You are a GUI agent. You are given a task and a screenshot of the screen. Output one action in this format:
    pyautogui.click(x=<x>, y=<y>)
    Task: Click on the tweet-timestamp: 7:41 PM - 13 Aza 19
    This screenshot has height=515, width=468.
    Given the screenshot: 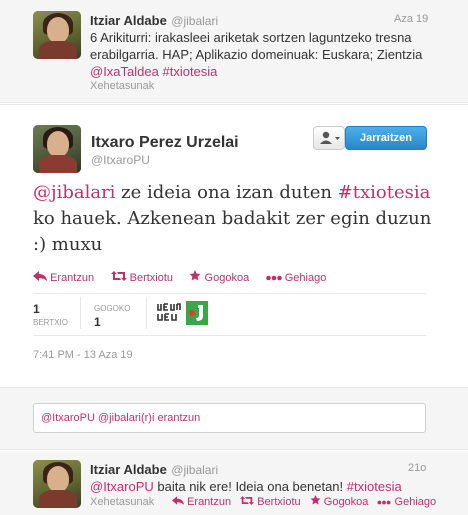 What is the action you would take?
    pyautogui.click(x=83, y=355)
    